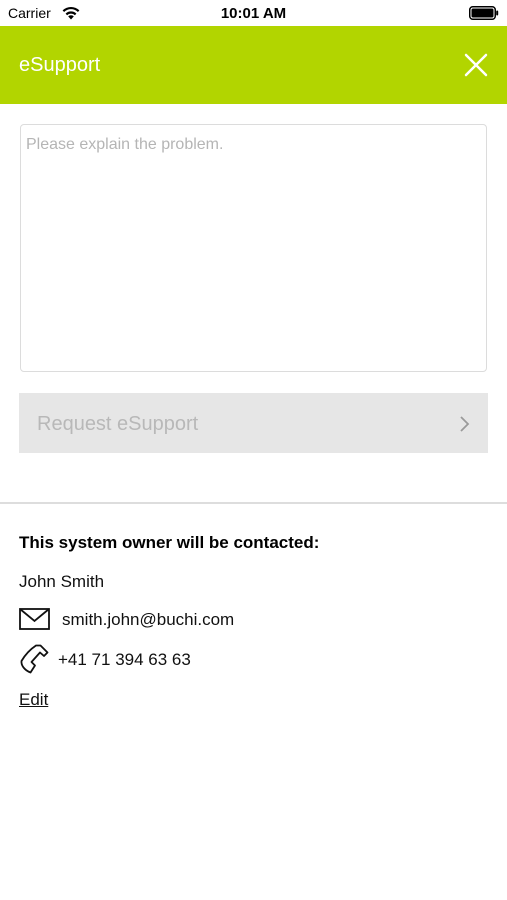 The height and width of the screenshot is (900, 507). What do you see at coordinates (124, 659) in the screenshot?
I see `owner-phone: +41 71 394 63 63` at bounding box center [124, 659].